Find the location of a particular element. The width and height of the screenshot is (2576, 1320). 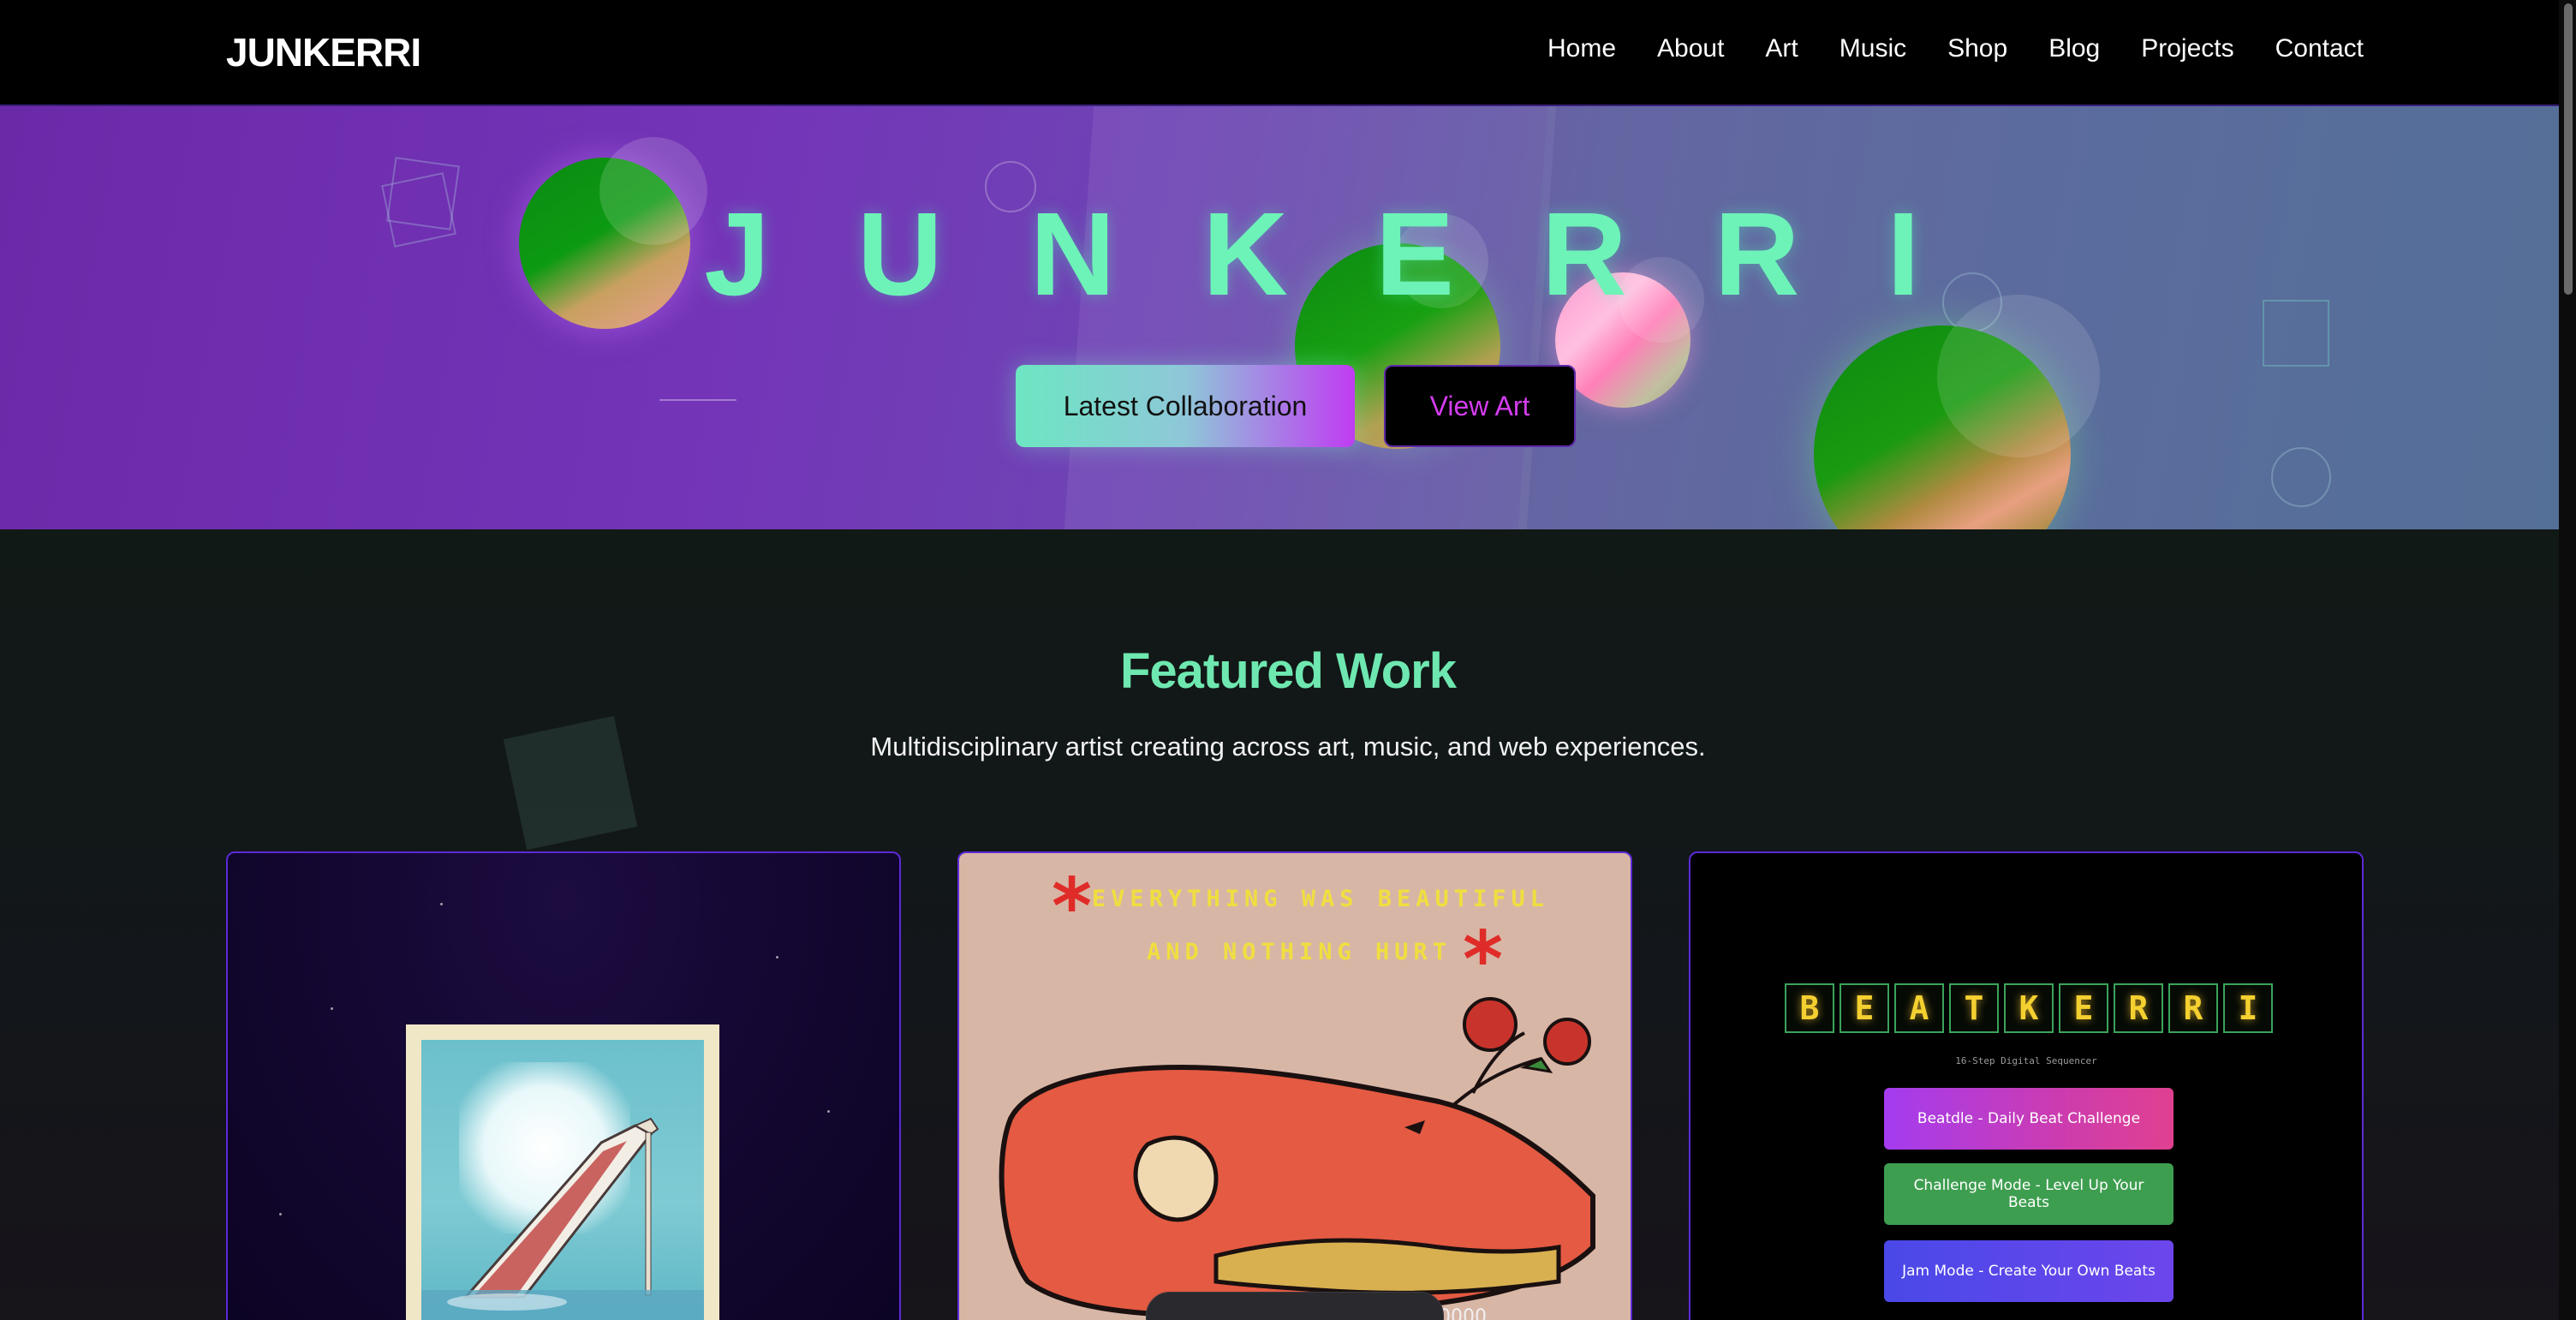

skull-illustration: 0000 is located at coordinates (1297, 1158).